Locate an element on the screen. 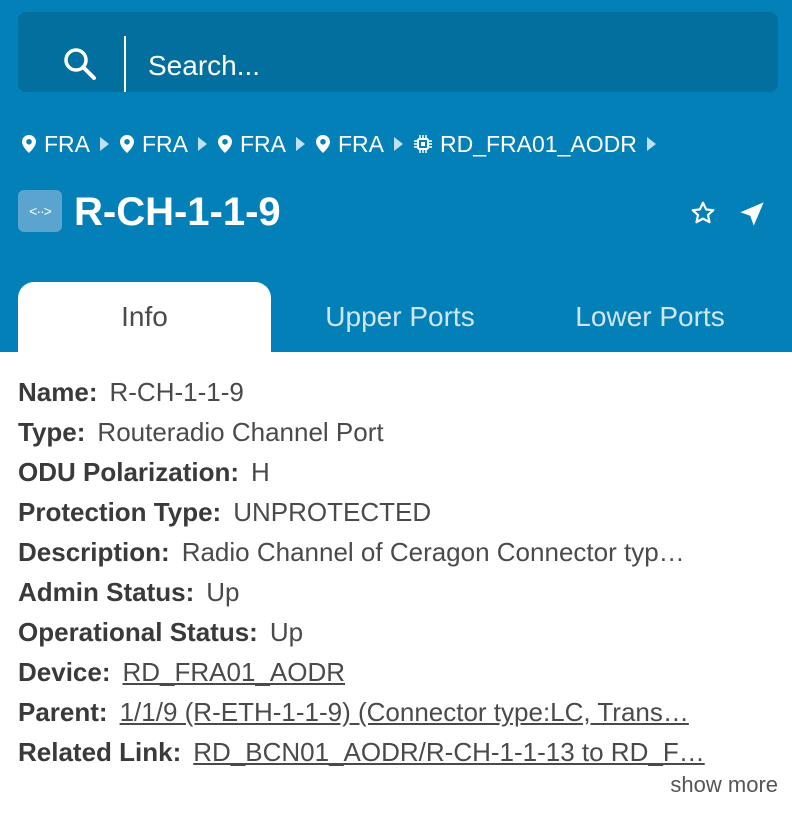 The width and height of the screenshot is (792, 822). breadcrumb-item-fra-2: FRA is located at coordinates (154, 144).